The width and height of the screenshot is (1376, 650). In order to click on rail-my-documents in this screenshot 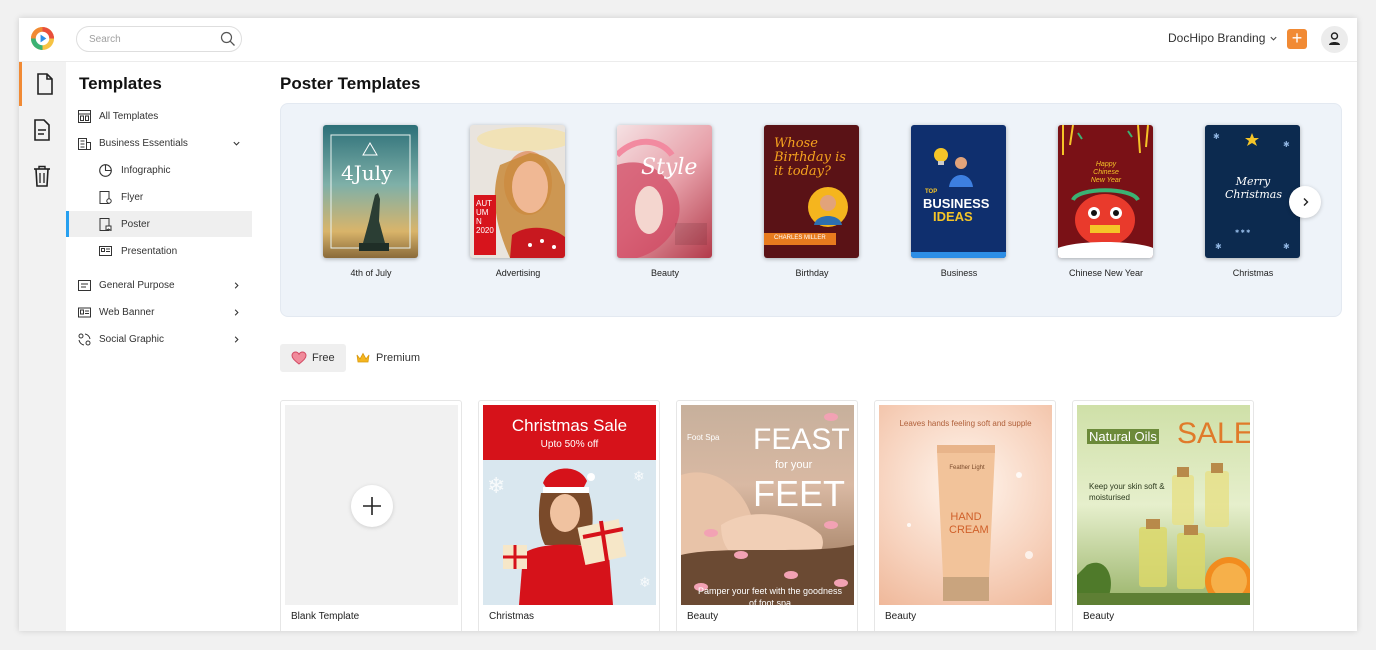, I will do `click(42, 130)`.